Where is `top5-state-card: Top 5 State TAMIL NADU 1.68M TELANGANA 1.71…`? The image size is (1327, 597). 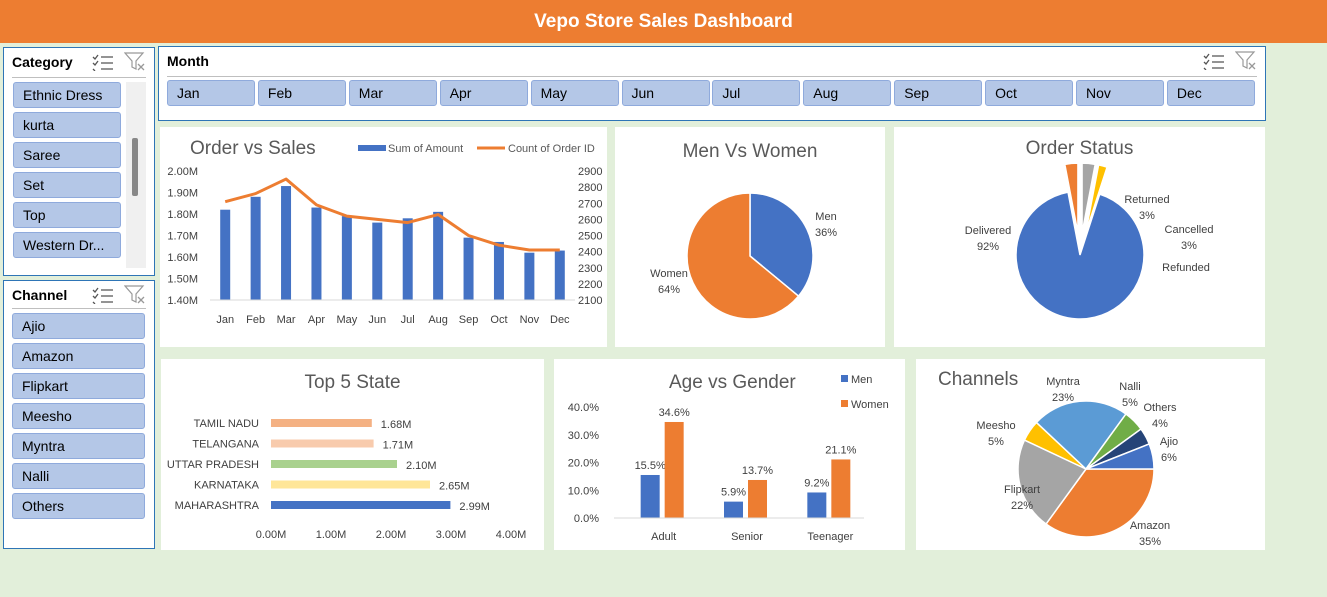 top5-state-card: Top 5 State TAMIL NADU 1.68M TELANGANA 1.71… is located at coordinates (352, 454).